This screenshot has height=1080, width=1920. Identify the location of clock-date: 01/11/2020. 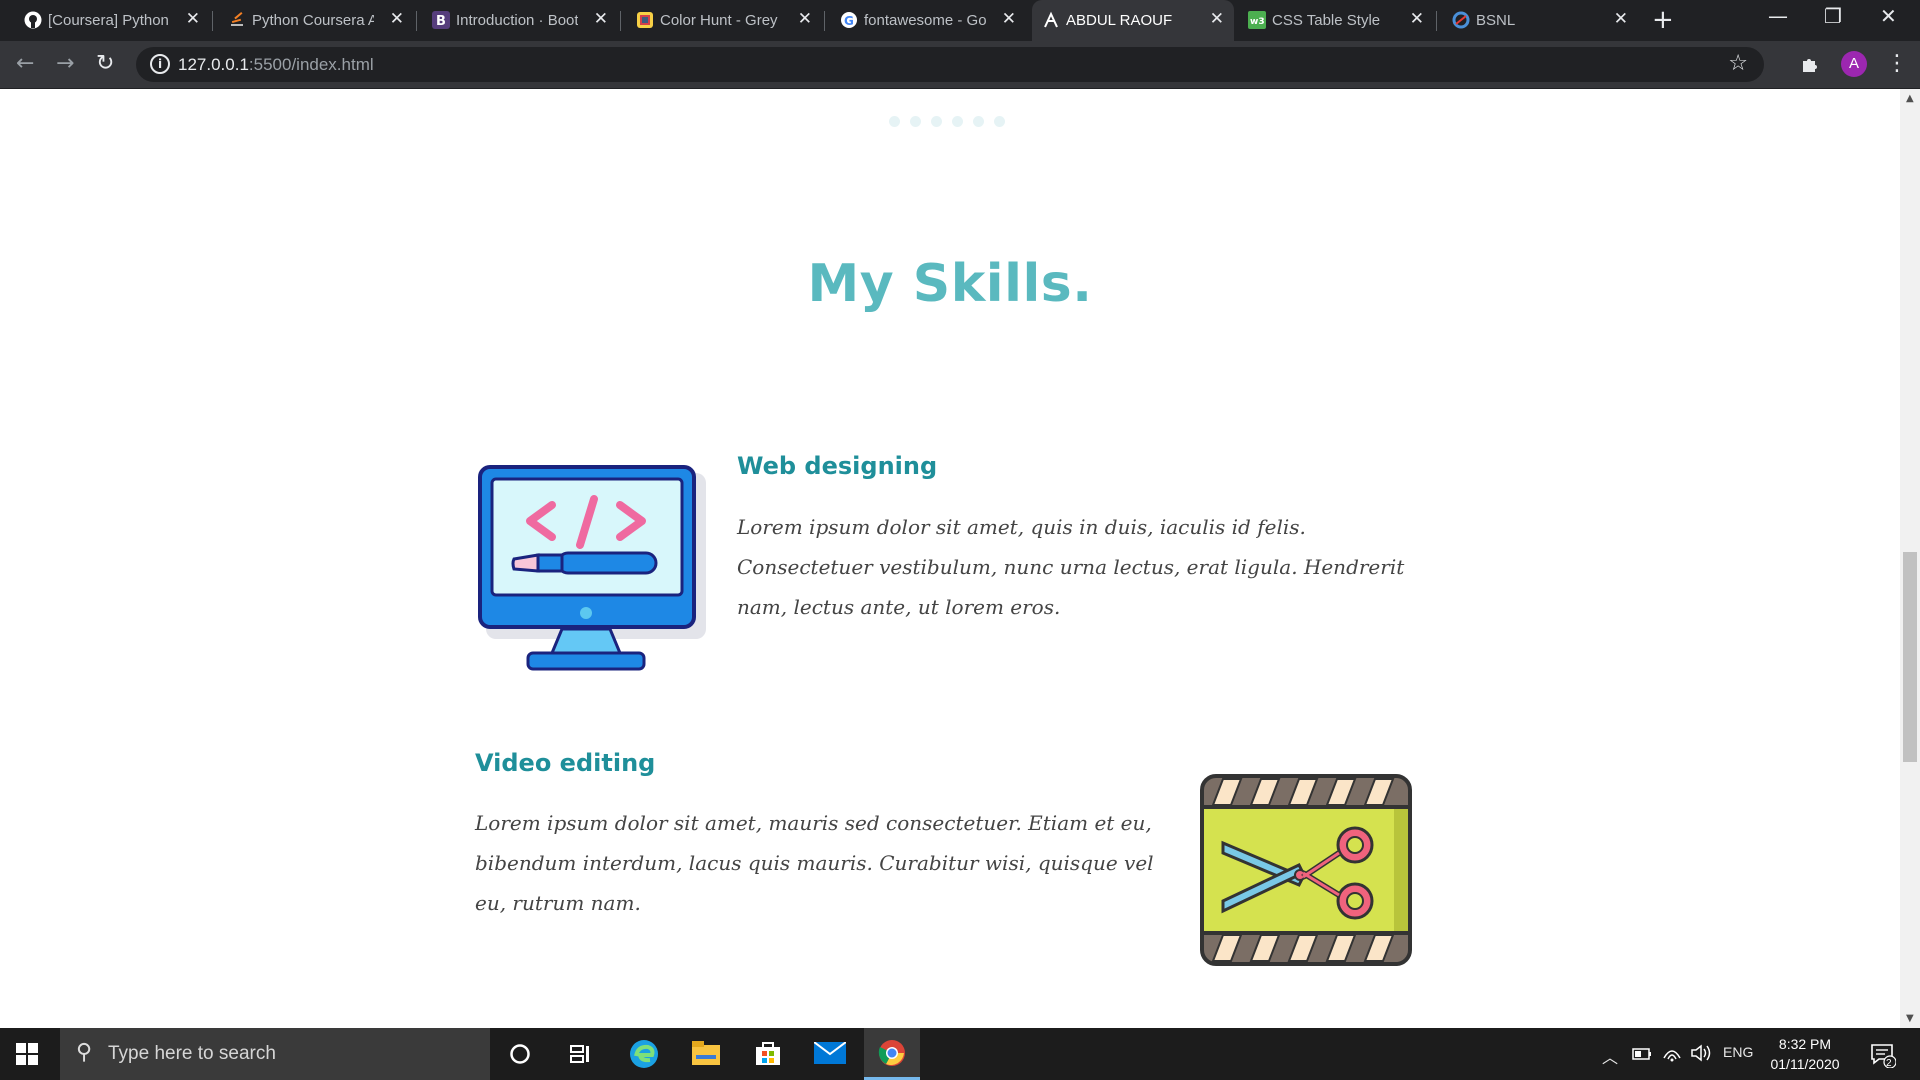
(1805, 1064).